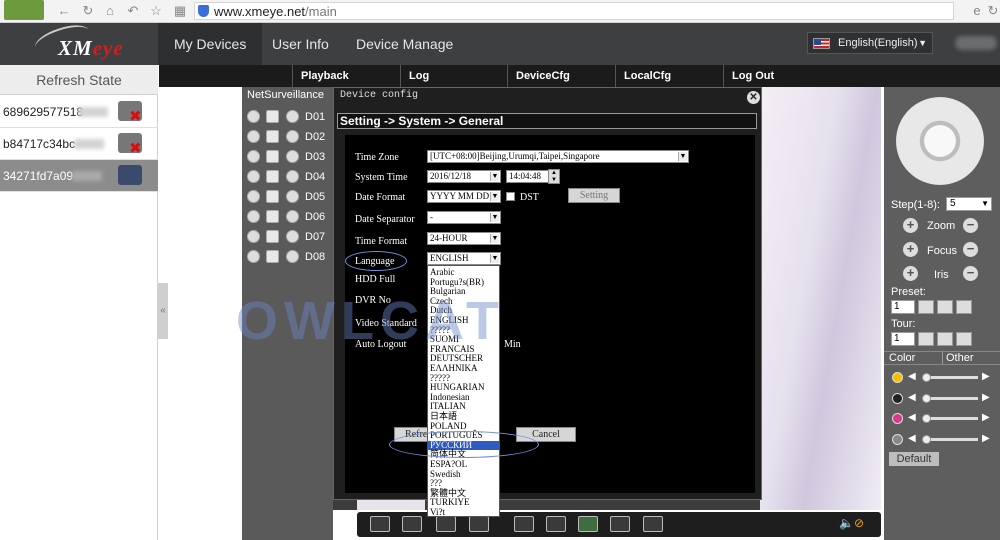  I want to click on dst-checkbox, so click(510, 196).